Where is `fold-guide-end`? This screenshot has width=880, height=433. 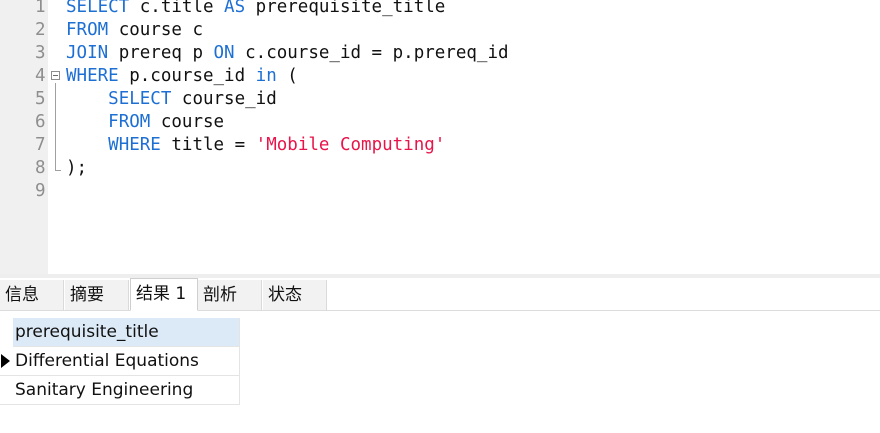 fold-guide-end is located at coordinates (58, 170).